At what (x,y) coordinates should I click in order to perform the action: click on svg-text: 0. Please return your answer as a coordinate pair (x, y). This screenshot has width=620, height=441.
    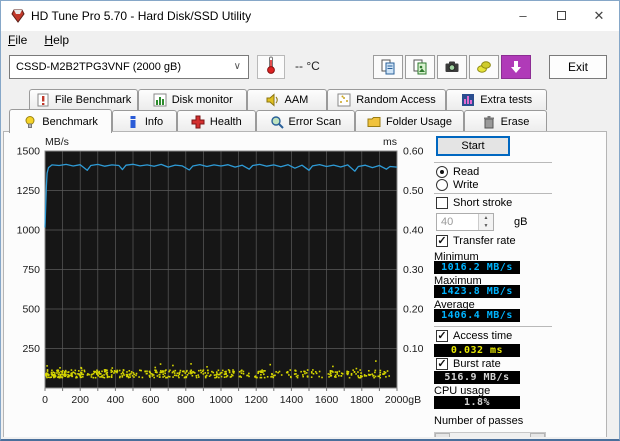
    Looking at the image, I should click on (45, 400).